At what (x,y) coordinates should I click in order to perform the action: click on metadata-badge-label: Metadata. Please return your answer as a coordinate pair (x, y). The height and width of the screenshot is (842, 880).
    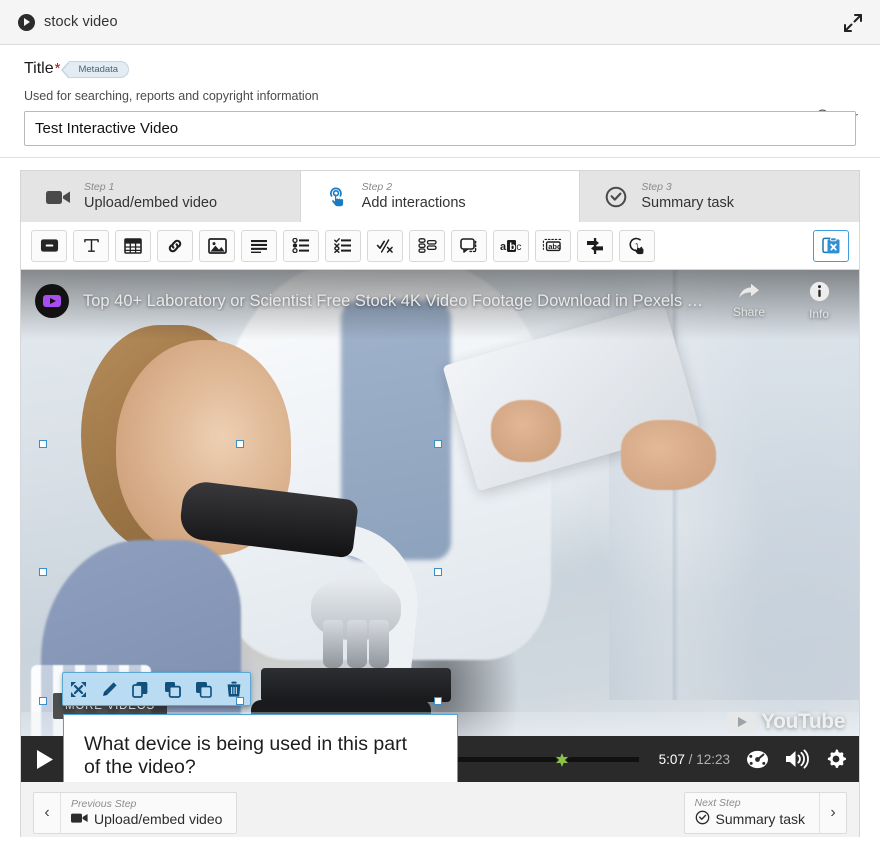
    Looking at the image, I should click on (98, 69).